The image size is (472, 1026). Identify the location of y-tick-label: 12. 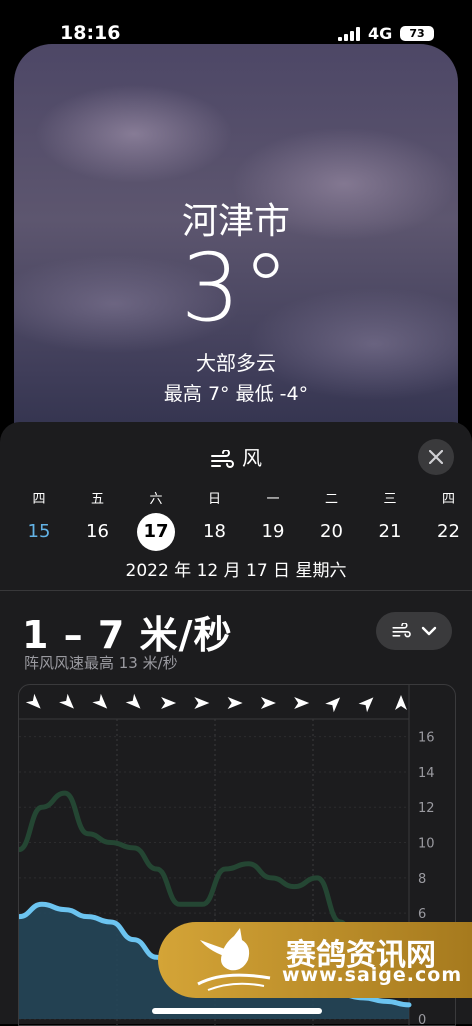
(426, 808).